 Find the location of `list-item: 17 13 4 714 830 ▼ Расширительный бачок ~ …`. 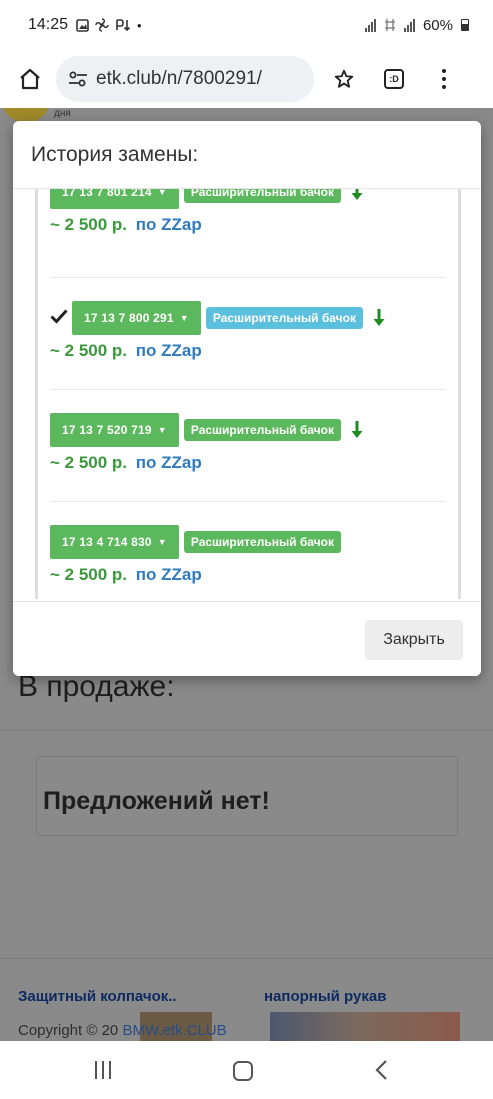

list-item: 17 13 4 714 830 ▼ Расширительный бачок ~ … is located at coordinates (249, 562).